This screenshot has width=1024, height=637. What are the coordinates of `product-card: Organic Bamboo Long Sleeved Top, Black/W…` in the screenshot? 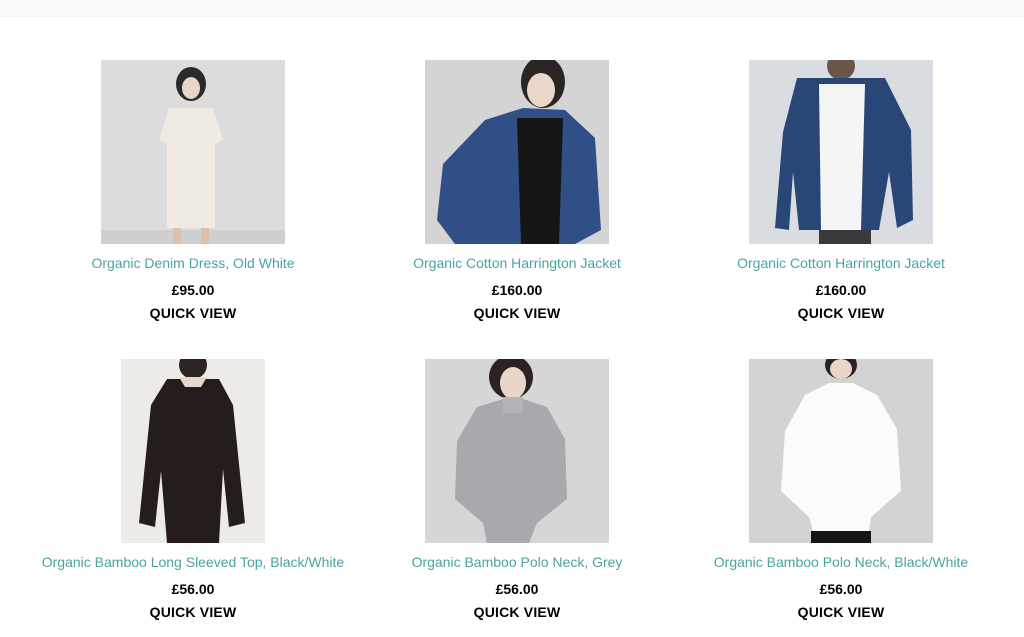 It's located at (193, 489).